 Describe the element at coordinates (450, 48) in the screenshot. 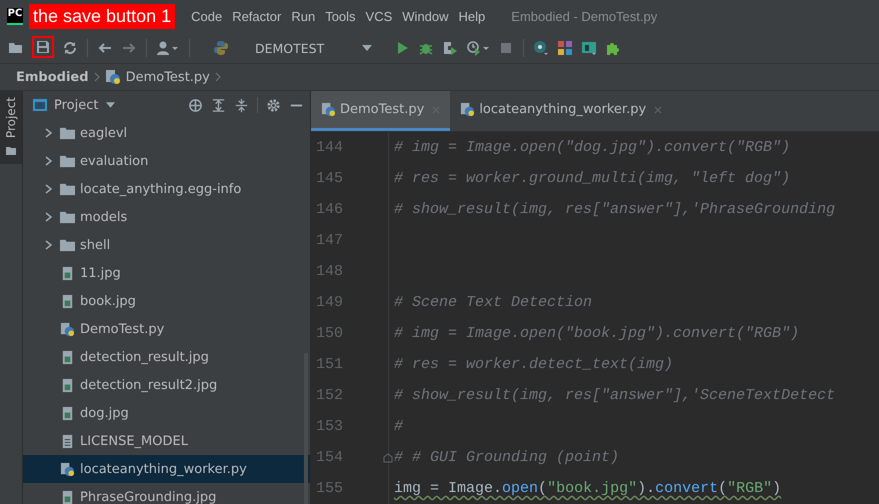

I see `coverage-icon` at that location.